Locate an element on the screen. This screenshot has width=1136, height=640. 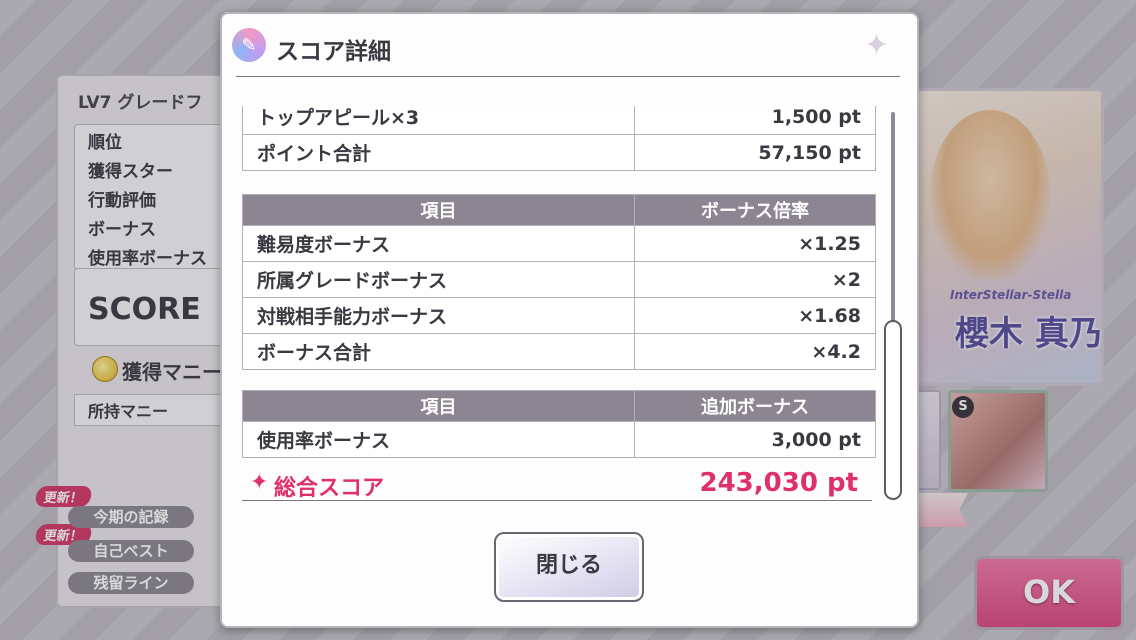
points-table: トップアピール×3 1,500 pt ポイント合計 57,150 pt is located at coordinates (558, 138).